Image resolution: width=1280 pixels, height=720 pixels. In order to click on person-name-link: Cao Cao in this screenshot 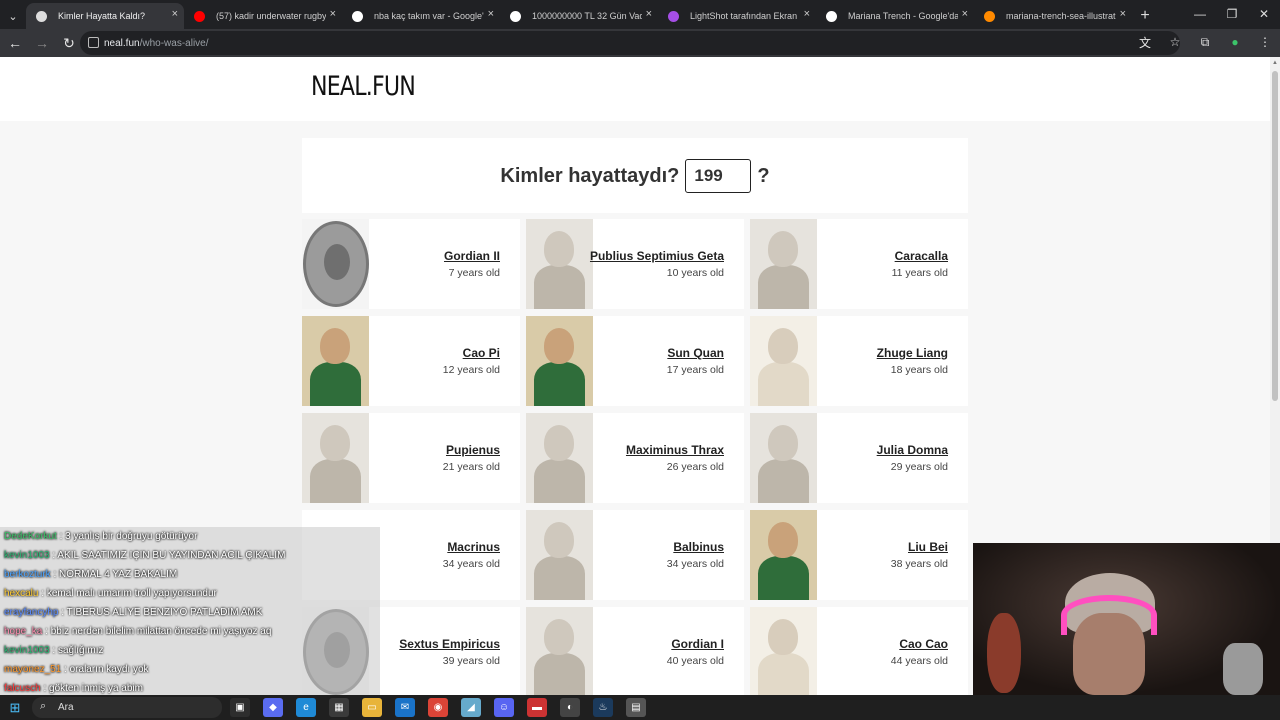, I will do `click(923, 644)`.